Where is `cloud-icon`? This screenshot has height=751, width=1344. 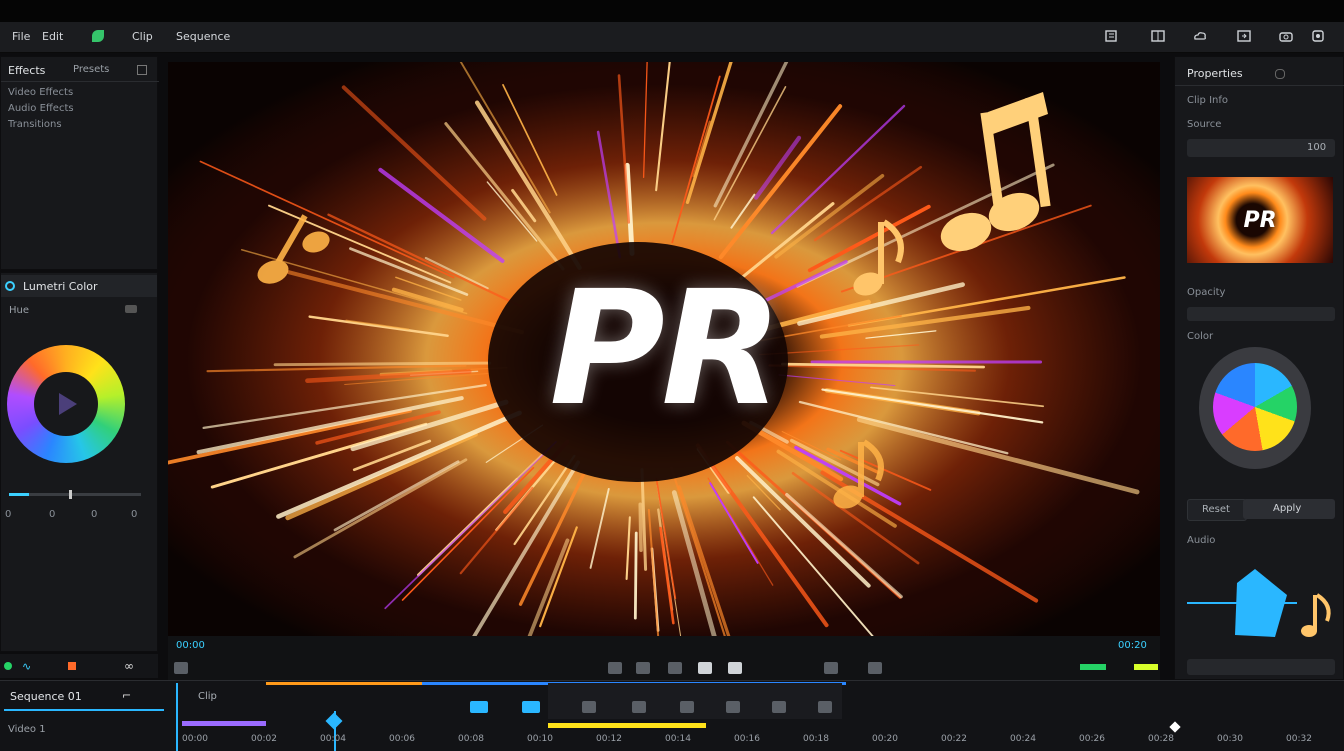 cloud-icon is located at coordinates (1200, 36).